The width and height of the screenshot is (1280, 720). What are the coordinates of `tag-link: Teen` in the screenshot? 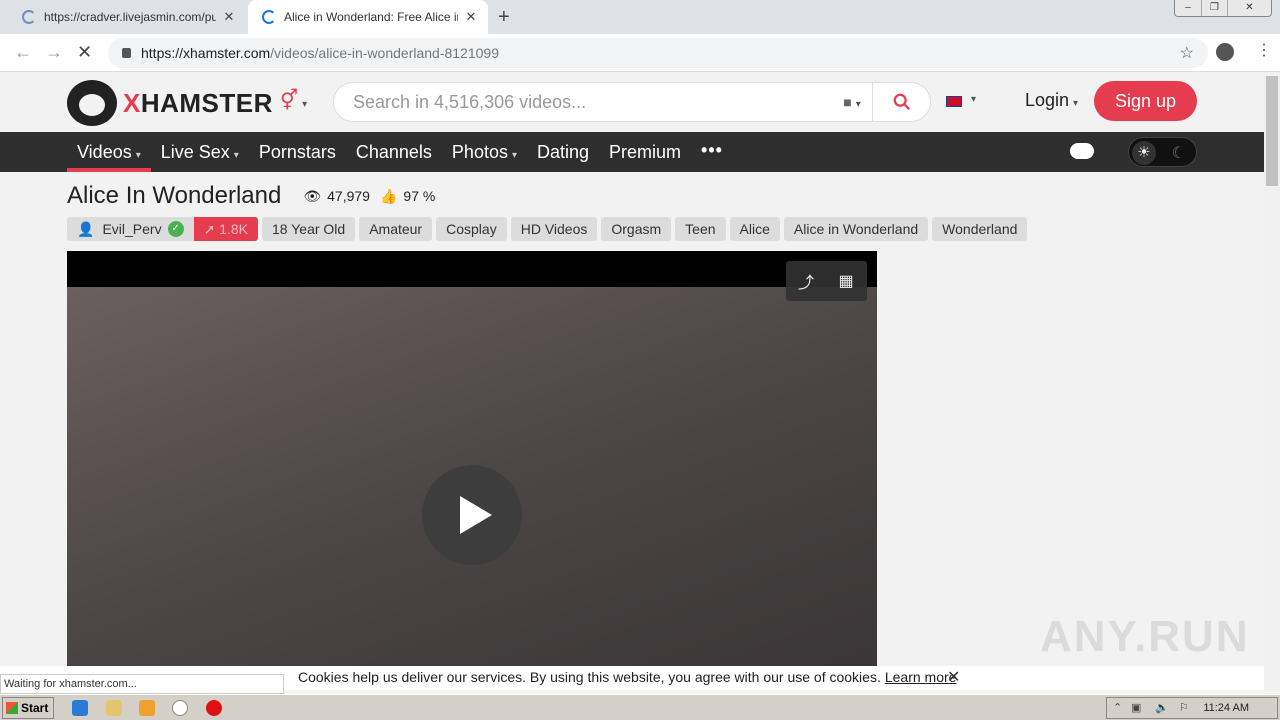 It's located at (700, 229).